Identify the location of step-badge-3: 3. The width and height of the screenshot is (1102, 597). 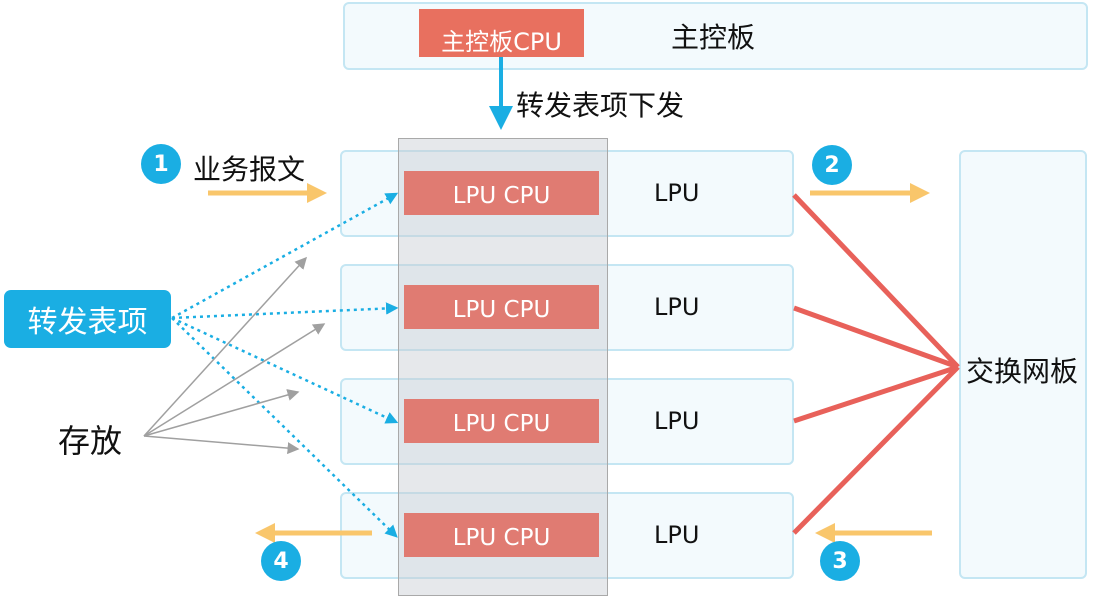
(840, 561).